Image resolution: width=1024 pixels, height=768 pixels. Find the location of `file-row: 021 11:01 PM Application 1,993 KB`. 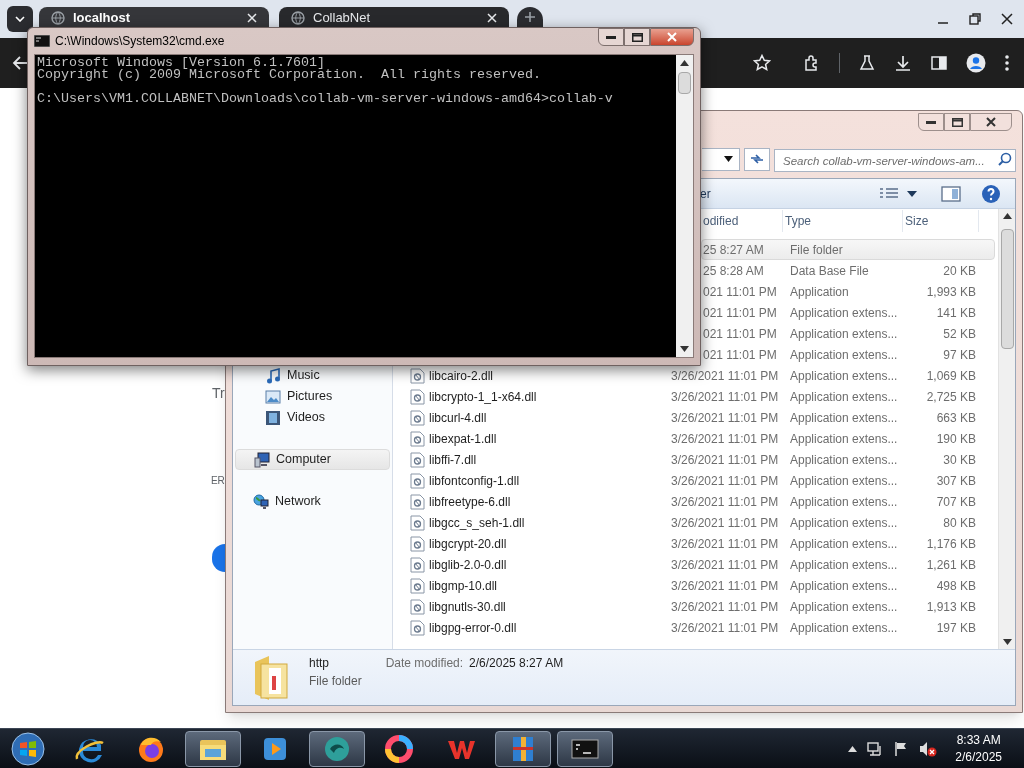

file-row: 021 11:01 PM Application 1,993 KB is located at coordinates (848, 291).